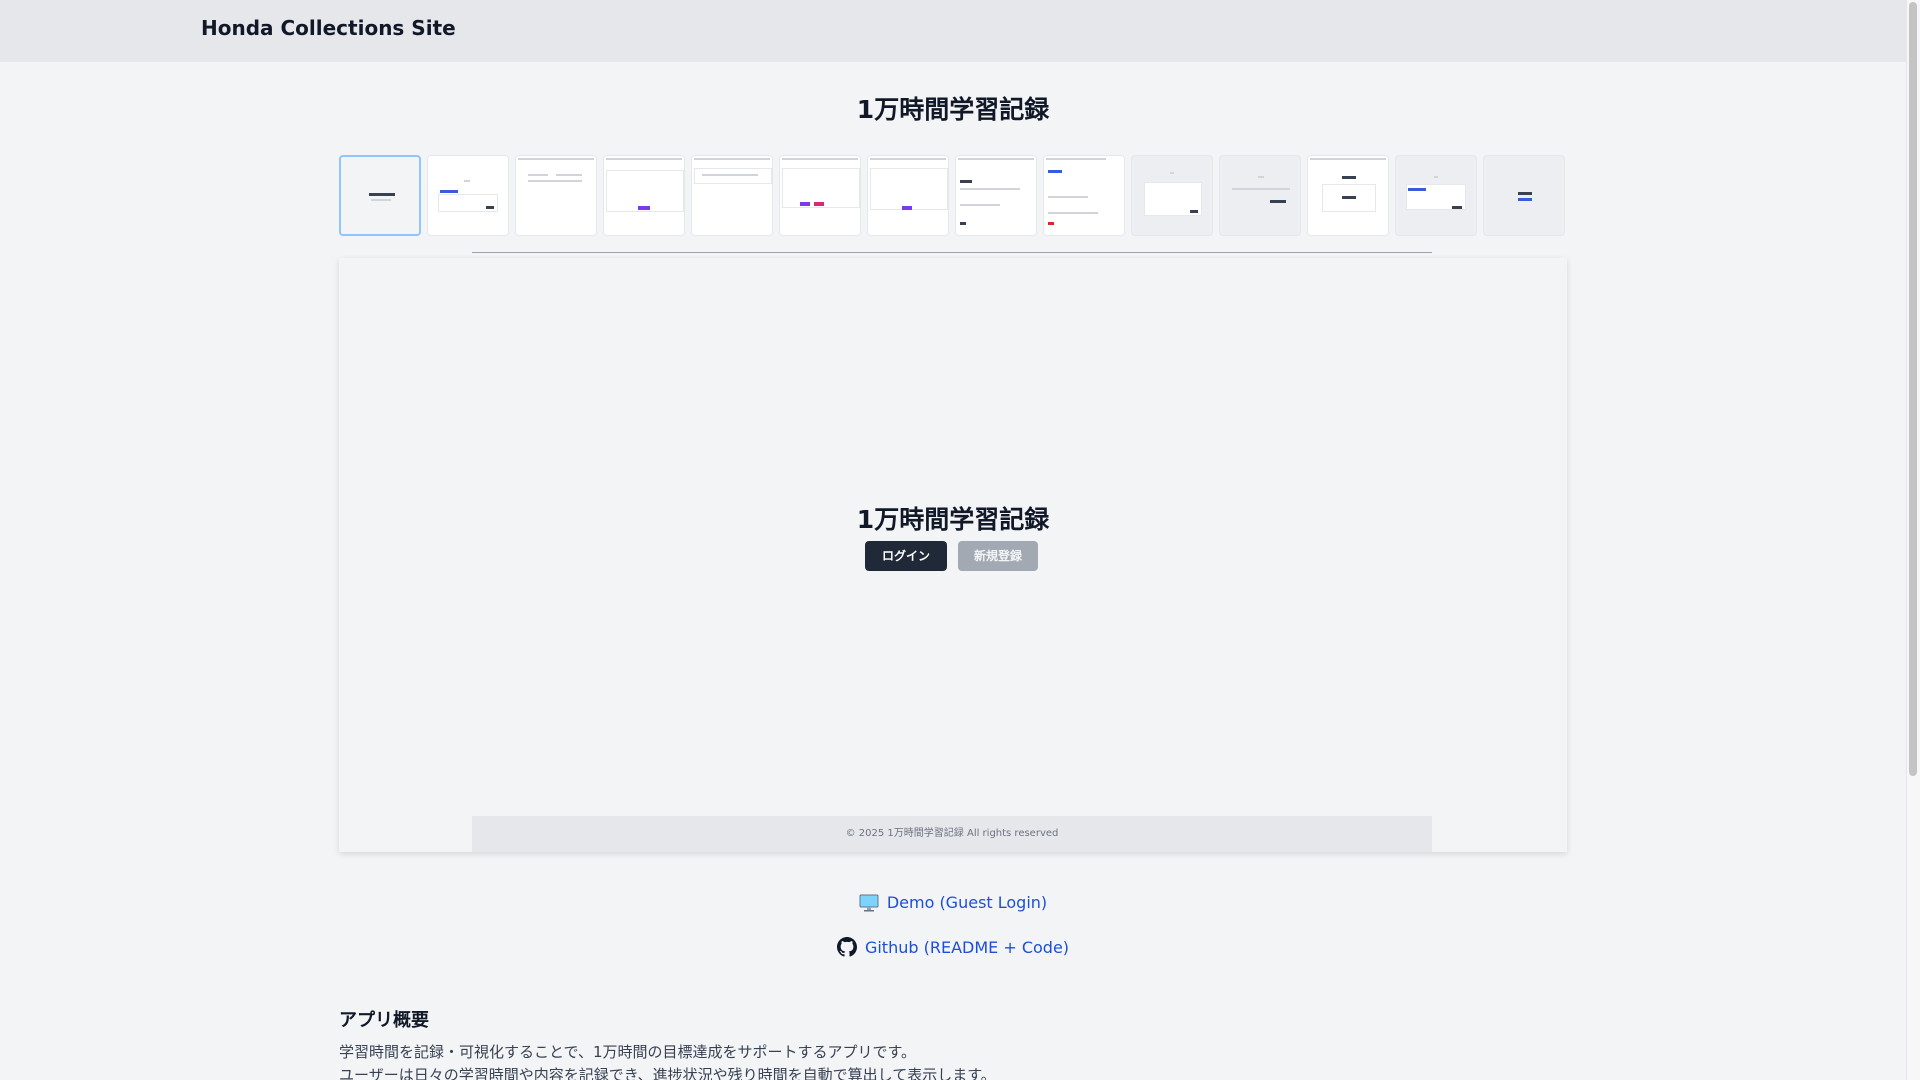 This screenshot has width=1920, height=1080. I want to click on preview-divider, so click(952, 252).